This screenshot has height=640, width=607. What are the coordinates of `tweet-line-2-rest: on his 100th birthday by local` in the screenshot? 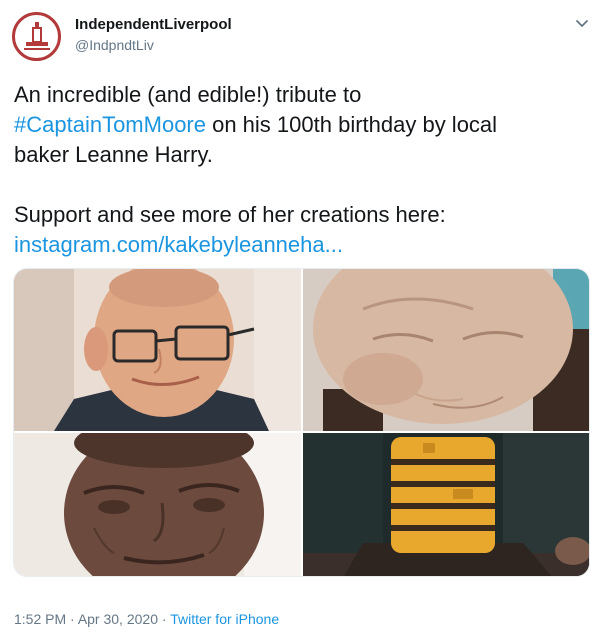 It's located at (351, 124).